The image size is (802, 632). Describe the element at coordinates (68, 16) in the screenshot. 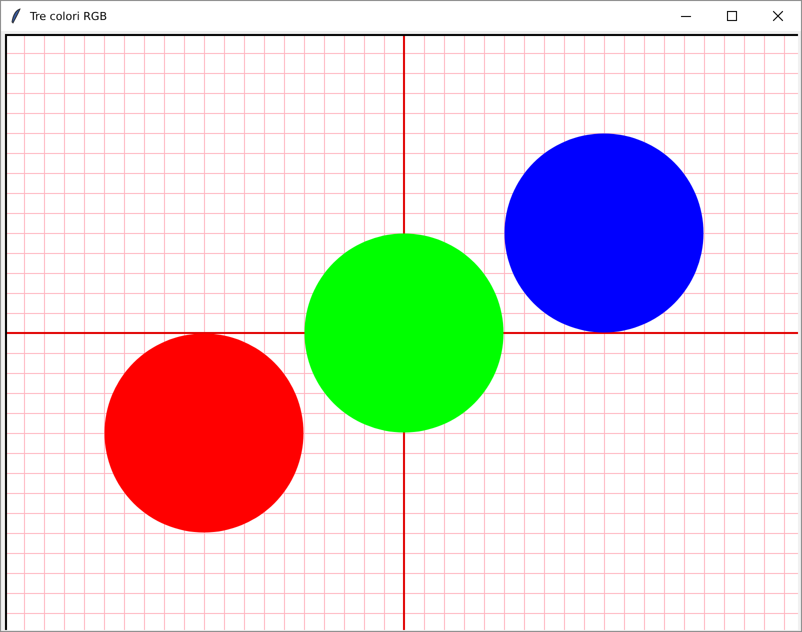

I see `window-title: Tre colori RGB` at that location.